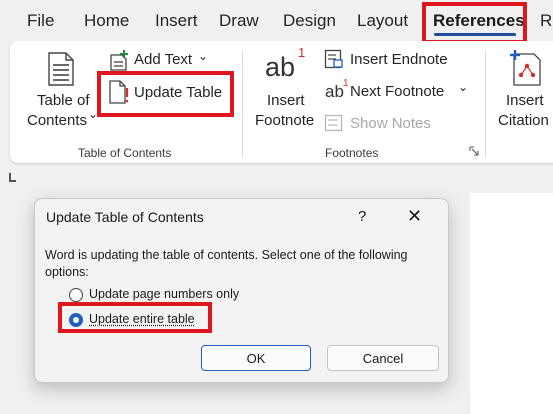  Describe the element at coordinates (334, 91) in the screenshot. I see `next-footnote-ab-icon: ab` at that location.